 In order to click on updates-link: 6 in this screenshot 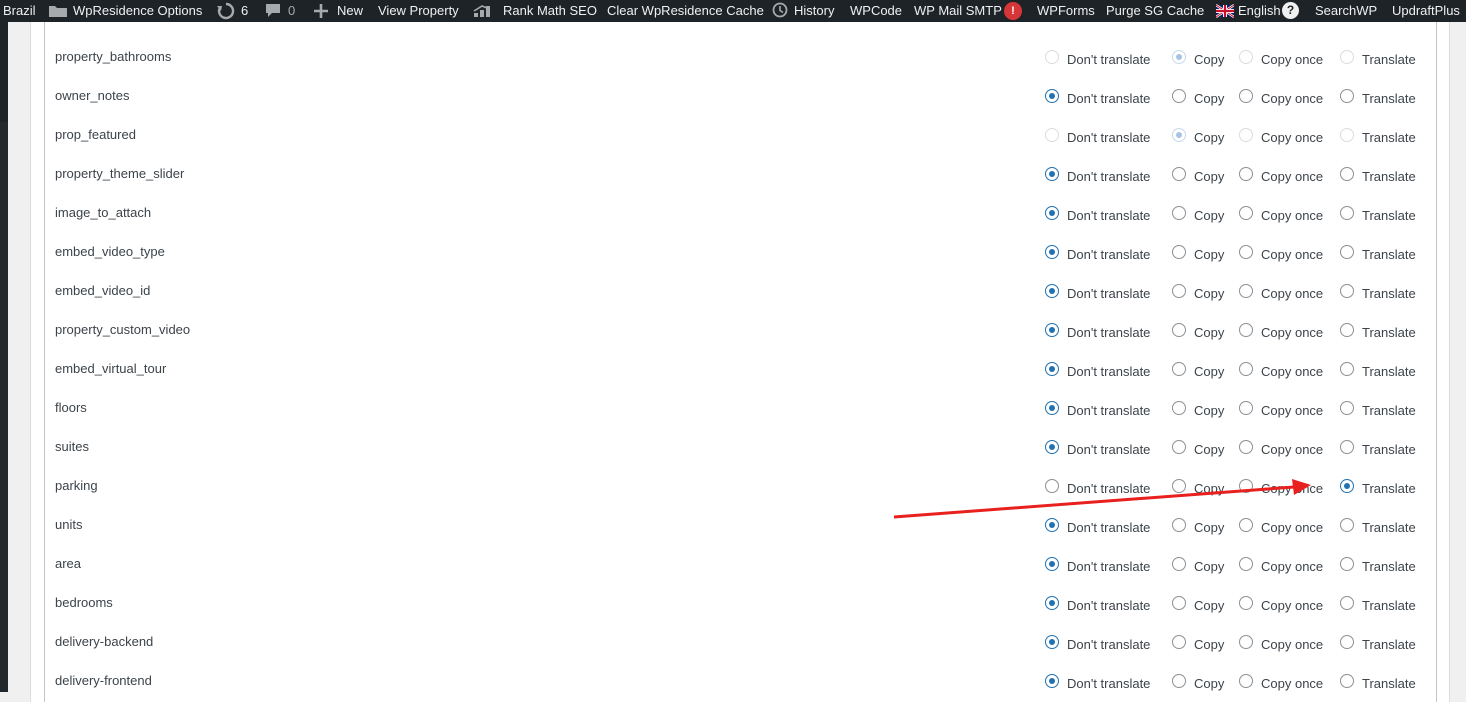, I will do `click(232, 11)`.